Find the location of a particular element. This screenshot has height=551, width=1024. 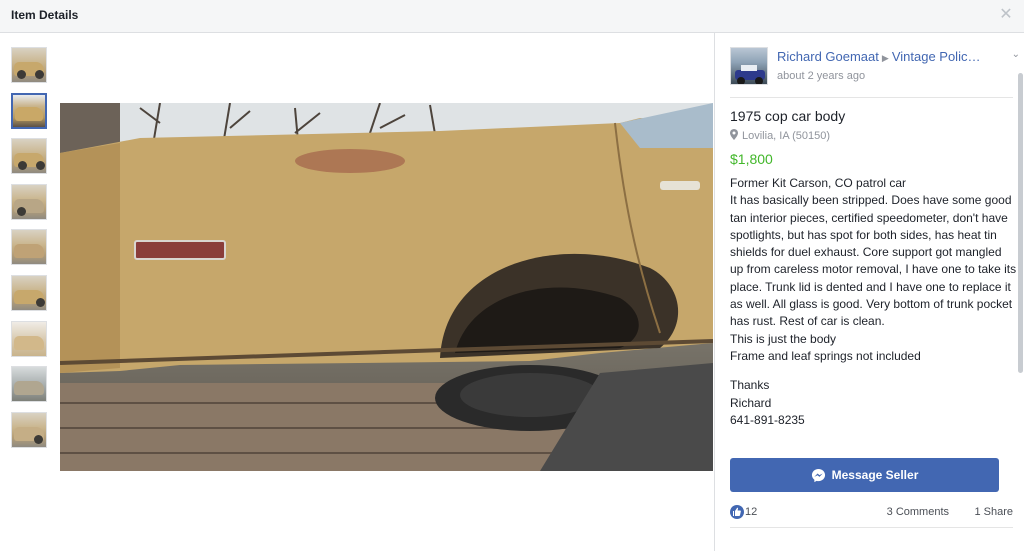

item-title: 1975 cop car body is located at coordinates (788, 116).